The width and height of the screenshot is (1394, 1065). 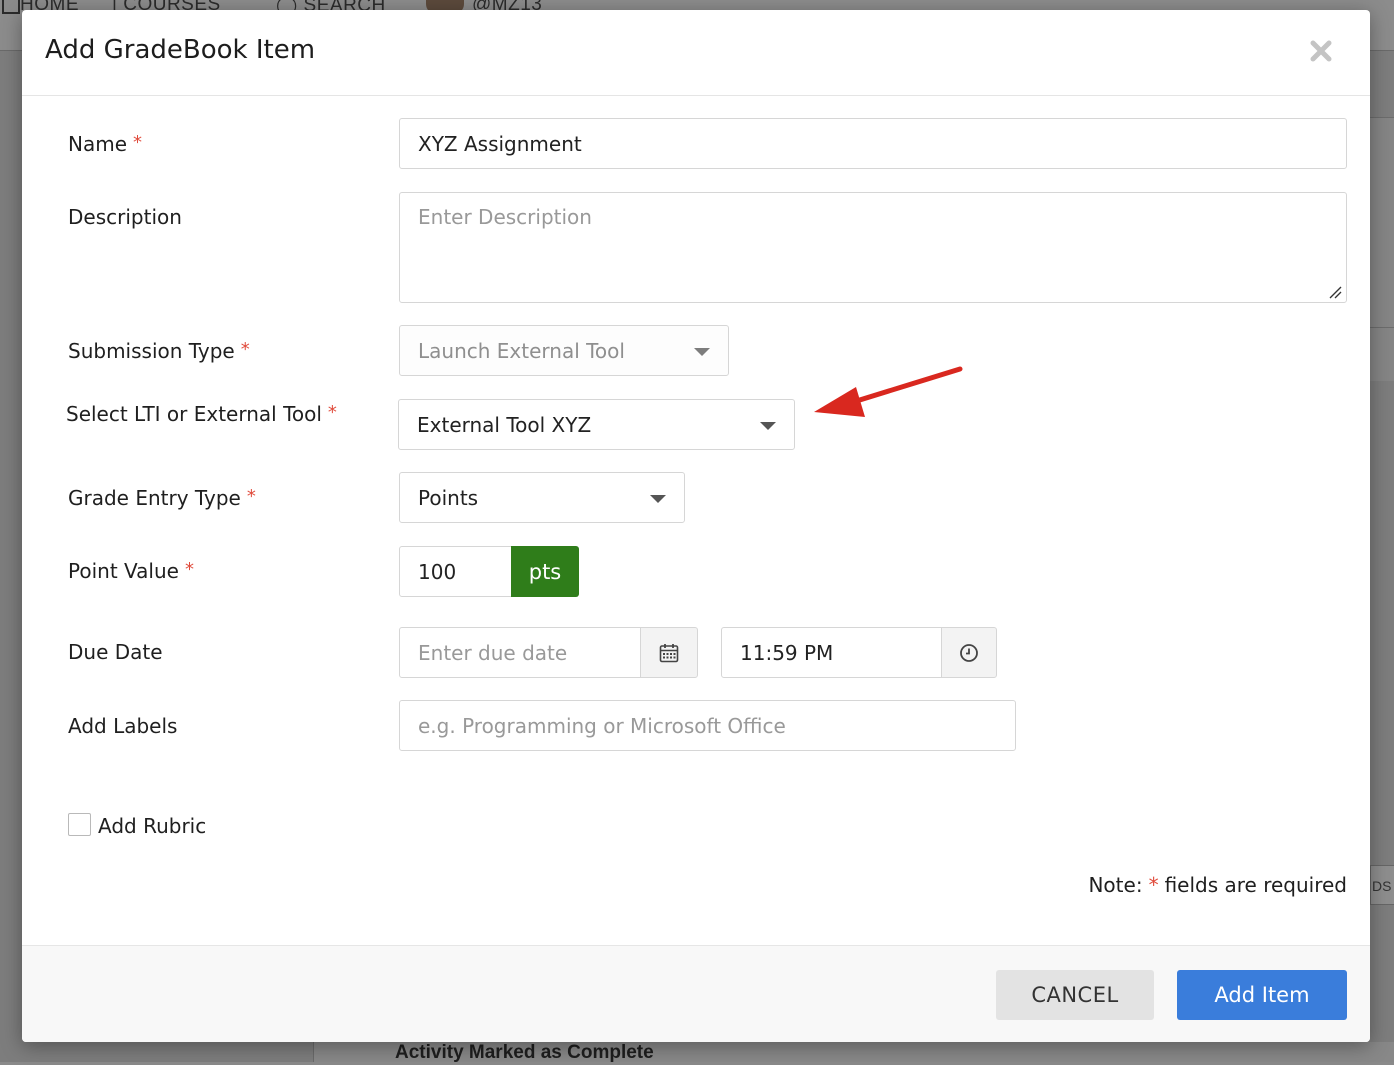 I want to click on due-time-input, so click(x=832, y=652).